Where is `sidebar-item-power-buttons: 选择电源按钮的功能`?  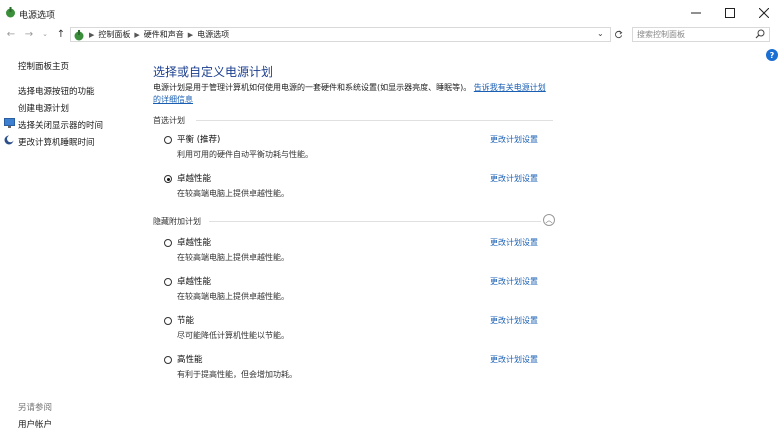 sidebar-item-power-buttons: 选择电源按钮的功能 is located at coordinates (56, 91).